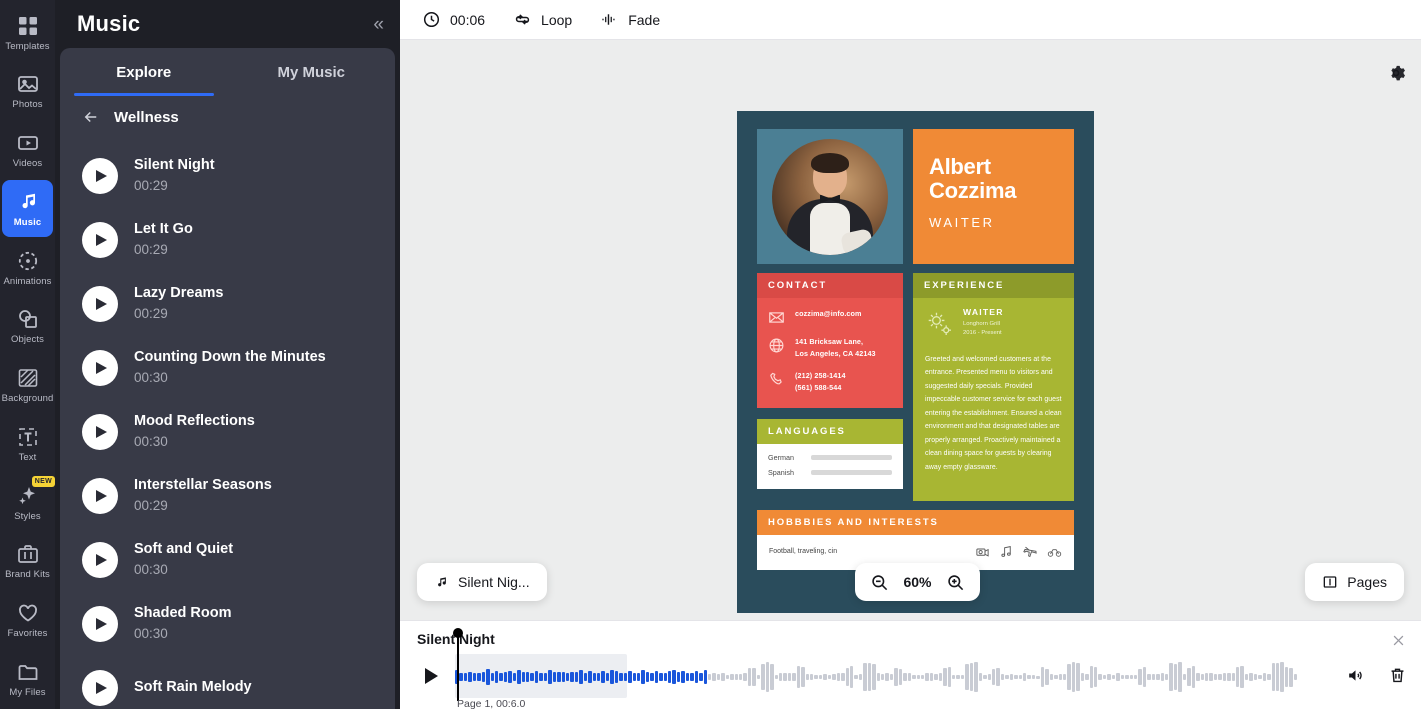 This screenshot has height=709, width=1421. What do you see at coordinates (27, 443) in the screenshot?
I see `sidebar-item-text: Text` at bounding box center [27, 443].